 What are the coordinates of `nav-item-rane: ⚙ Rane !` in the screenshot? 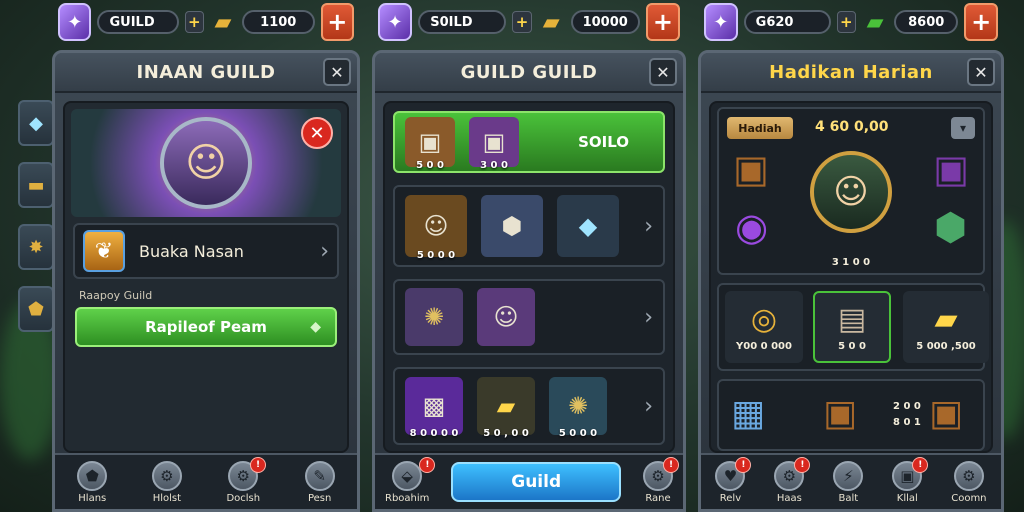 It's located at (661, 480).